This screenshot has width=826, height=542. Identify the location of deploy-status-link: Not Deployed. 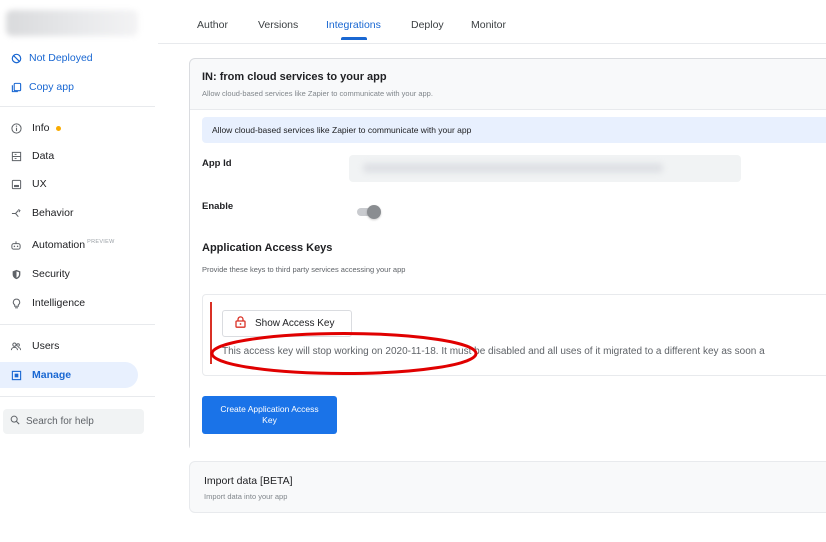
(51, 58).